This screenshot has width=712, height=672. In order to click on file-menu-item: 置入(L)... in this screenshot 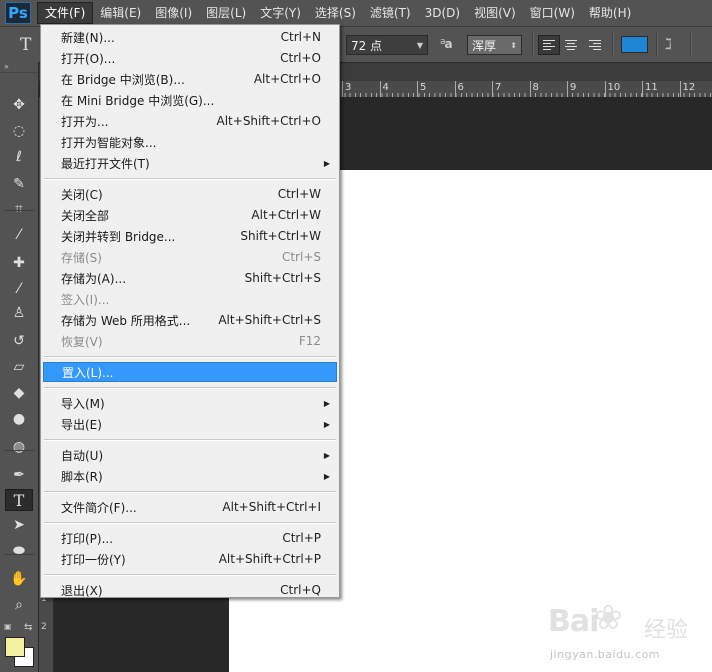, I will do `click(190, 372)`.